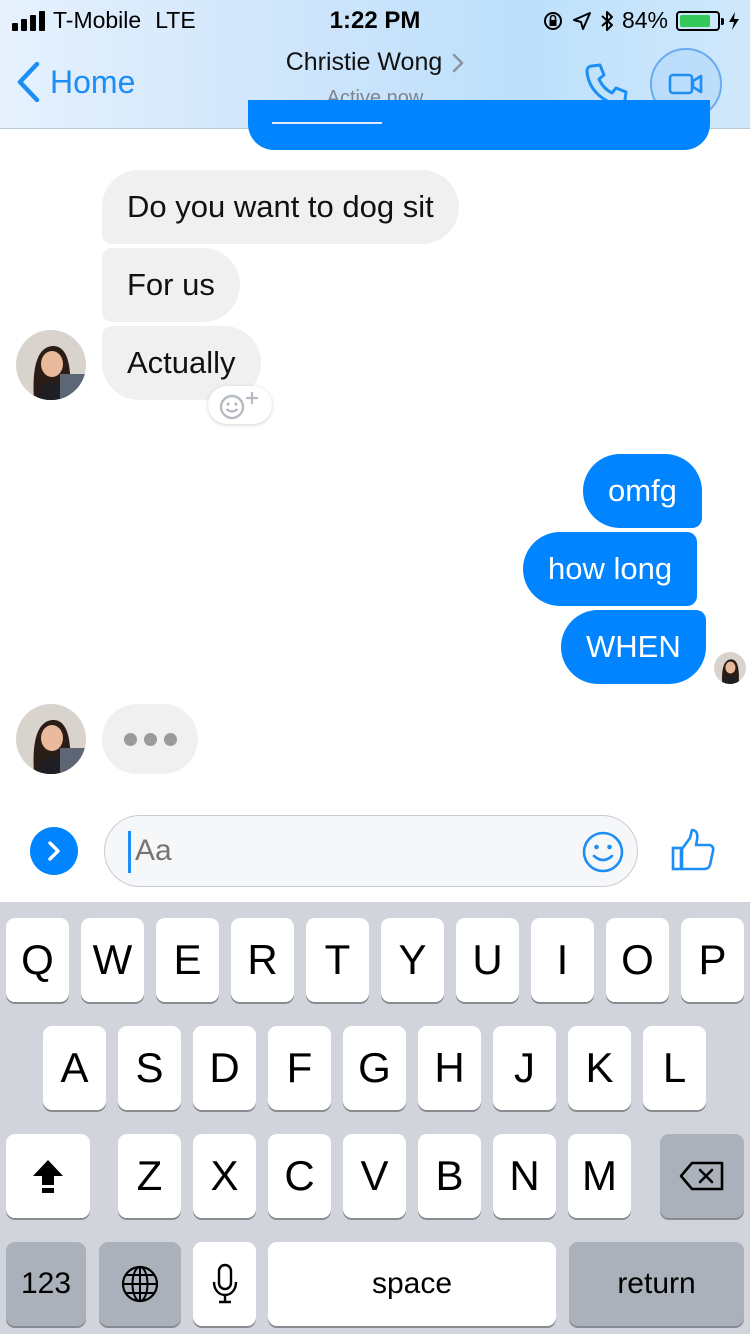 Image resolution: width=750 pixels, height=1334 pixels. What do you see at coordinates (299, 1068) in the screenshot?
I see `key-f: F` at bounding box center [299, 1068].